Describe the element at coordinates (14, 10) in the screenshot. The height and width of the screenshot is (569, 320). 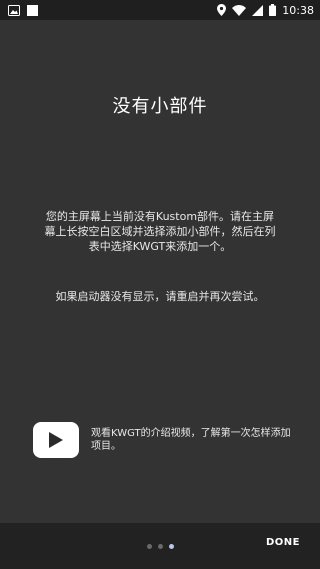
I see `image-notification-icon` at that location.